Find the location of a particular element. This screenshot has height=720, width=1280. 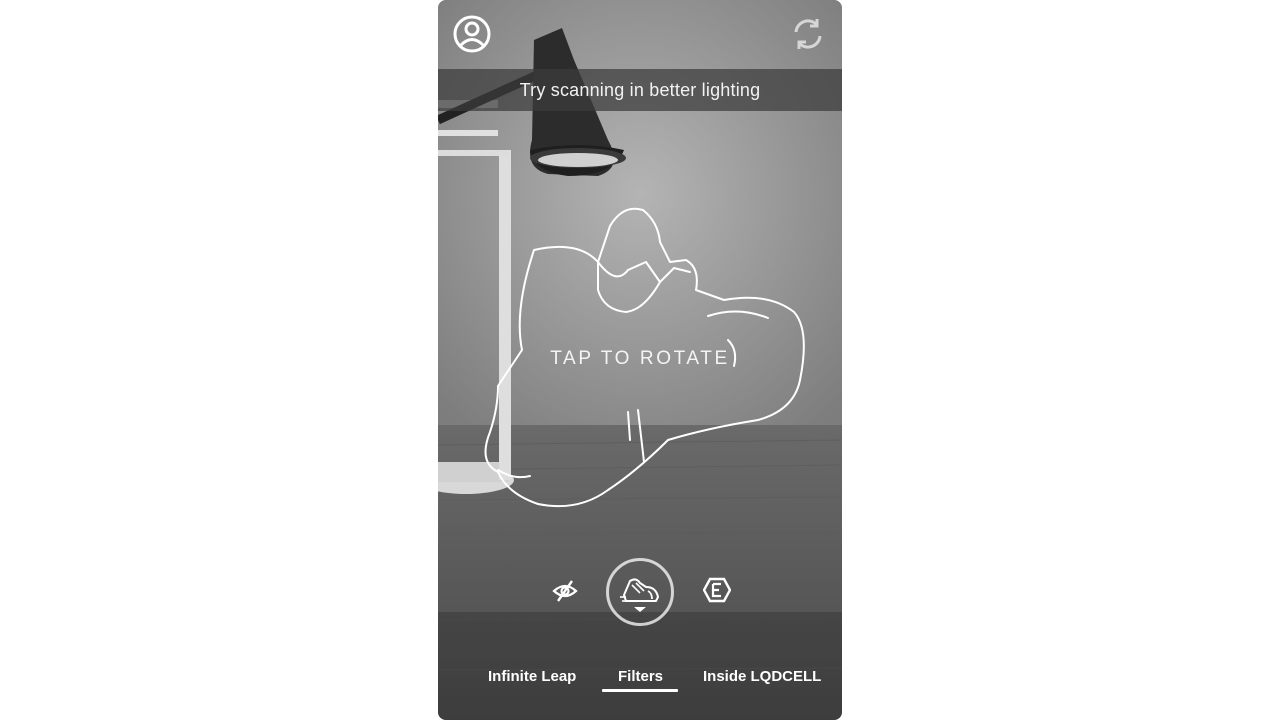

profile-button is located at coordinates (472, 34).